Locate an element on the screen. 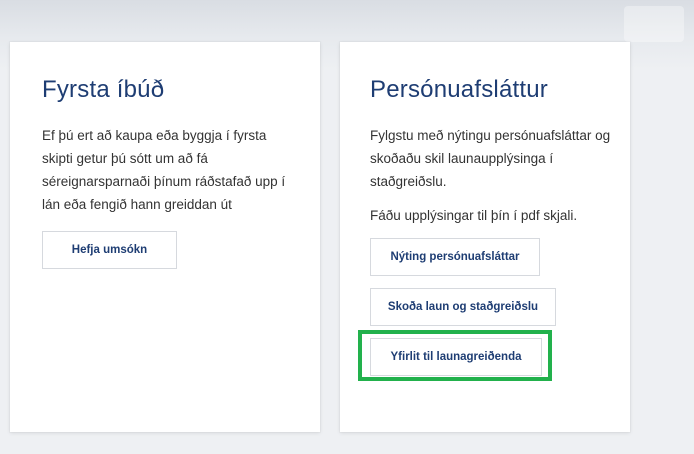  first-home-title: Fyrsta íbúð is located at coordinates (103, 89).